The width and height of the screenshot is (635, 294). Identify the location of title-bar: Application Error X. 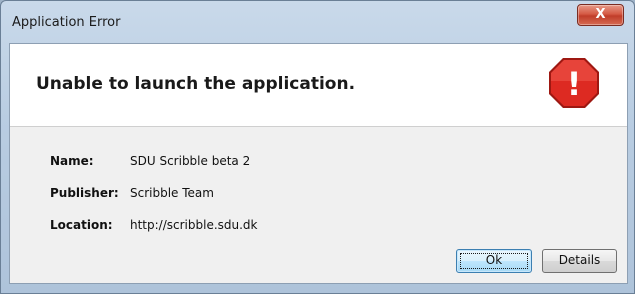
(317, 21).